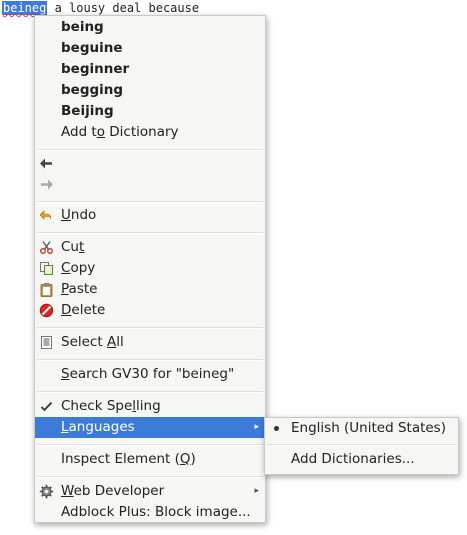 This screenshot has width=467, height=535. What do you see at coordinates (120, 459) in the screenshot?
I see `label-part: Inspect Element (` at bounding box center [120, 459].